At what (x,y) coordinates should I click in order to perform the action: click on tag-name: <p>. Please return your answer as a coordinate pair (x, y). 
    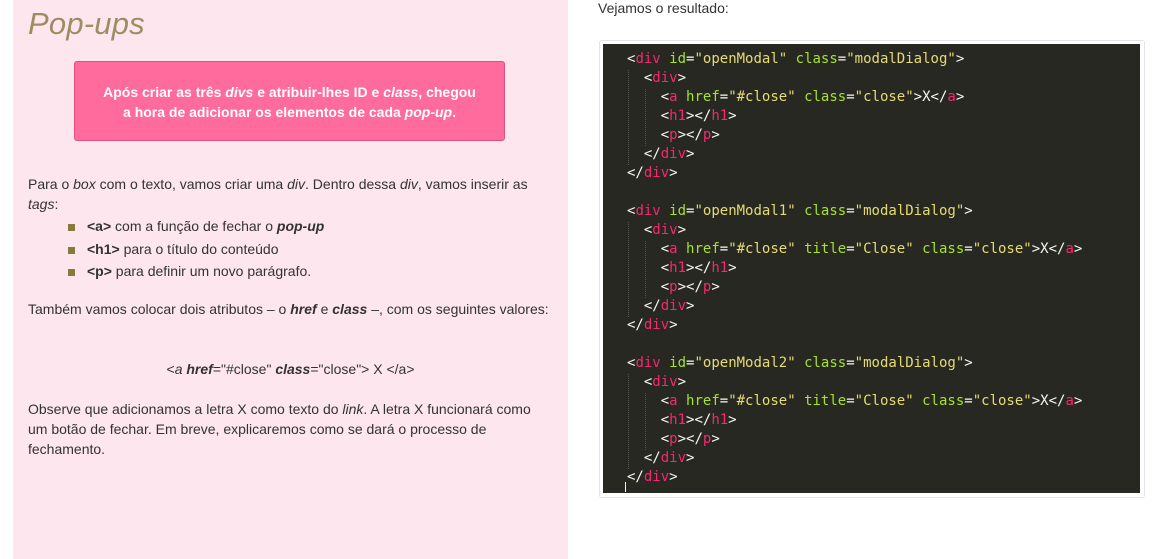
    Looking at the image, I should click on (99, 271).